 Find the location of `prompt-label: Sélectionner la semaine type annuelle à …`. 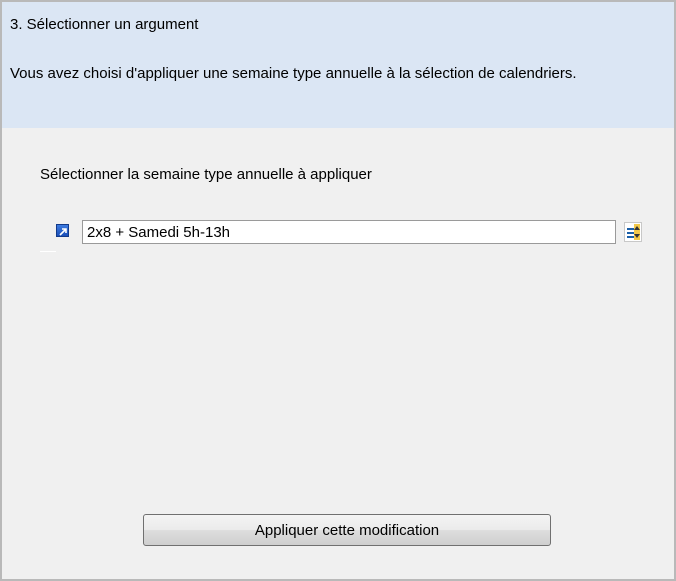

prompt-label: Sélectionner la semaine type annuelle à … is located at coordinates (206, 174).